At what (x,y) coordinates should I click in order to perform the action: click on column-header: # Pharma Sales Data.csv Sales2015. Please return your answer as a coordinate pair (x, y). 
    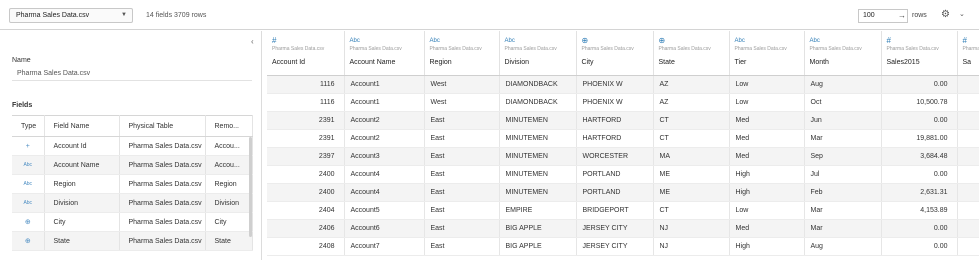
    Looking at the image, I should click on (919, 53).